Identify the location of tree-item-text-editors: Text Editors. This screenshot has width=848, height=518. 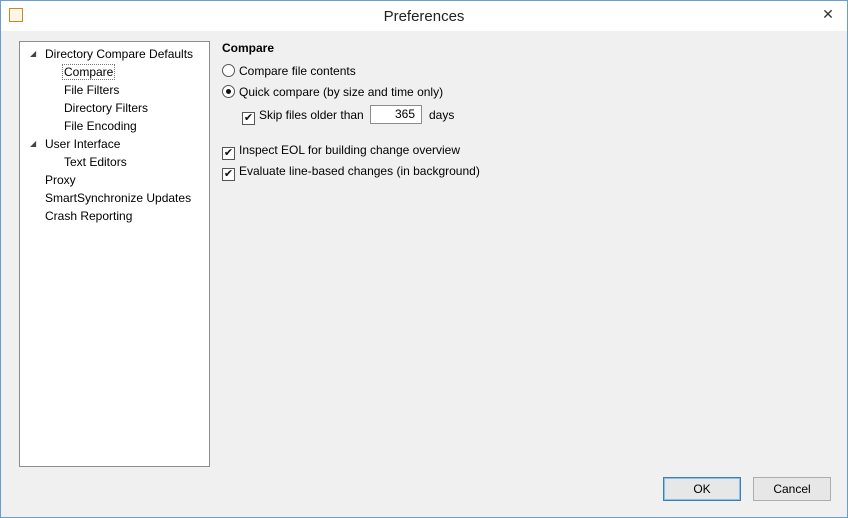
(114, 162).